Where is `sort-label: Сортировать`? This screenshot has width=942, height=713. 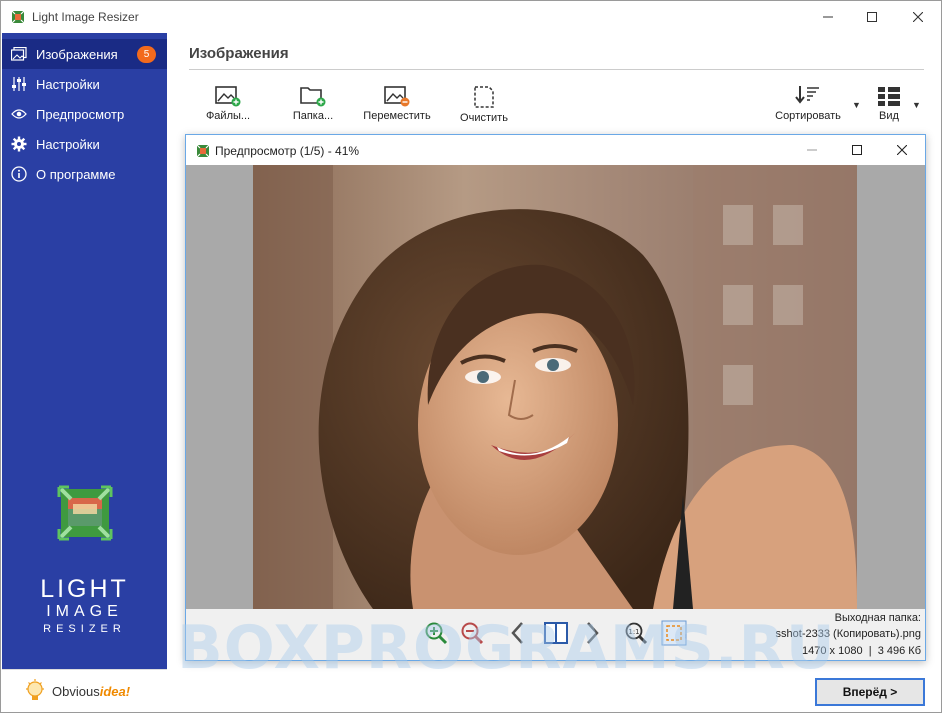
sort-label: Сортировать is located at coordinates (808, 116).